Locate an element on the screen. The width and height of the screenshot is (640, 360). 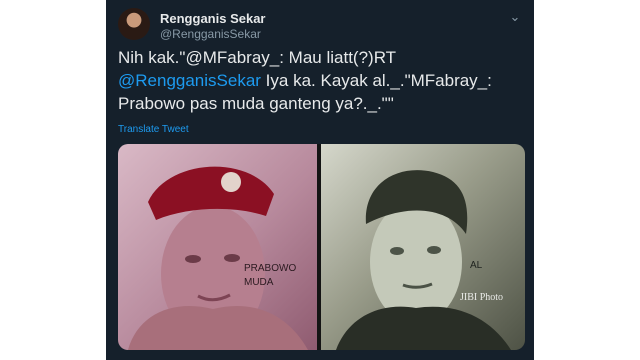
beret-badge is located at coordinates (231, 182).